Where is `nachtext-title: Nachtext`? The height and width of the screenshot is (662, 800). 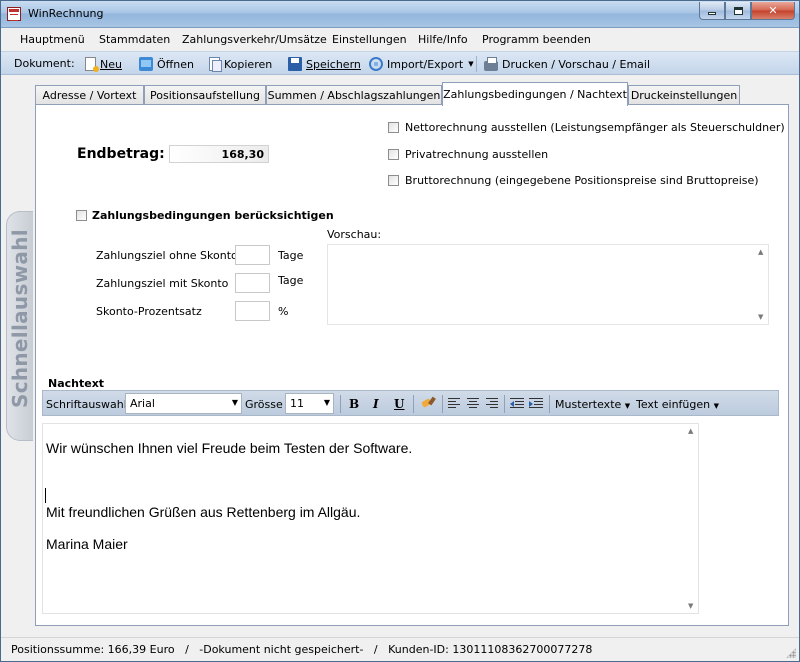 nachtext-title: Nachtext is located at coordinates (76, 383).